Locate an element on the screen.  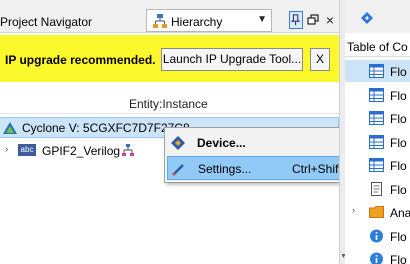
entity-instance-column-header: Entity:Instance is located at coordinates (169, 105).